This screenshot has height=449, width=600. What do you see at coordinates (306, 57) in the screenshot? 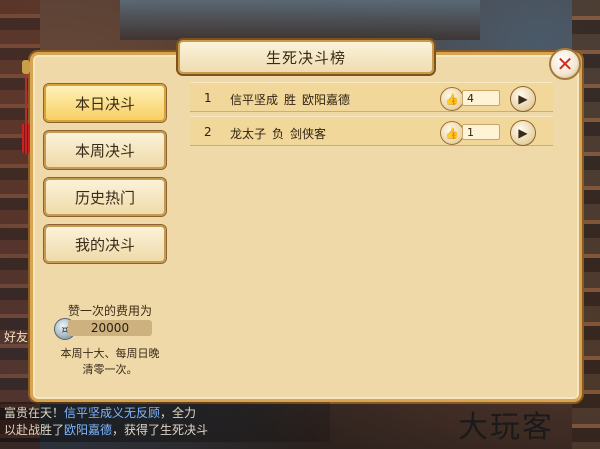
I see `panel-title: 生死决斗榜` at bounding box center [306, 57].